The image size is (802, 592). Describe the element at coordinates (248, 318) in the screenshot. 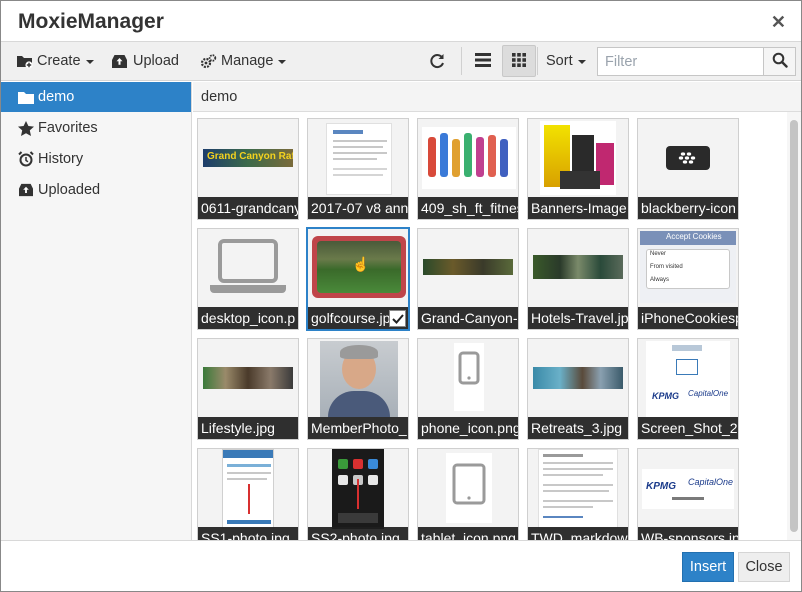

I see `file-name: desktop_icon.p` at that location.